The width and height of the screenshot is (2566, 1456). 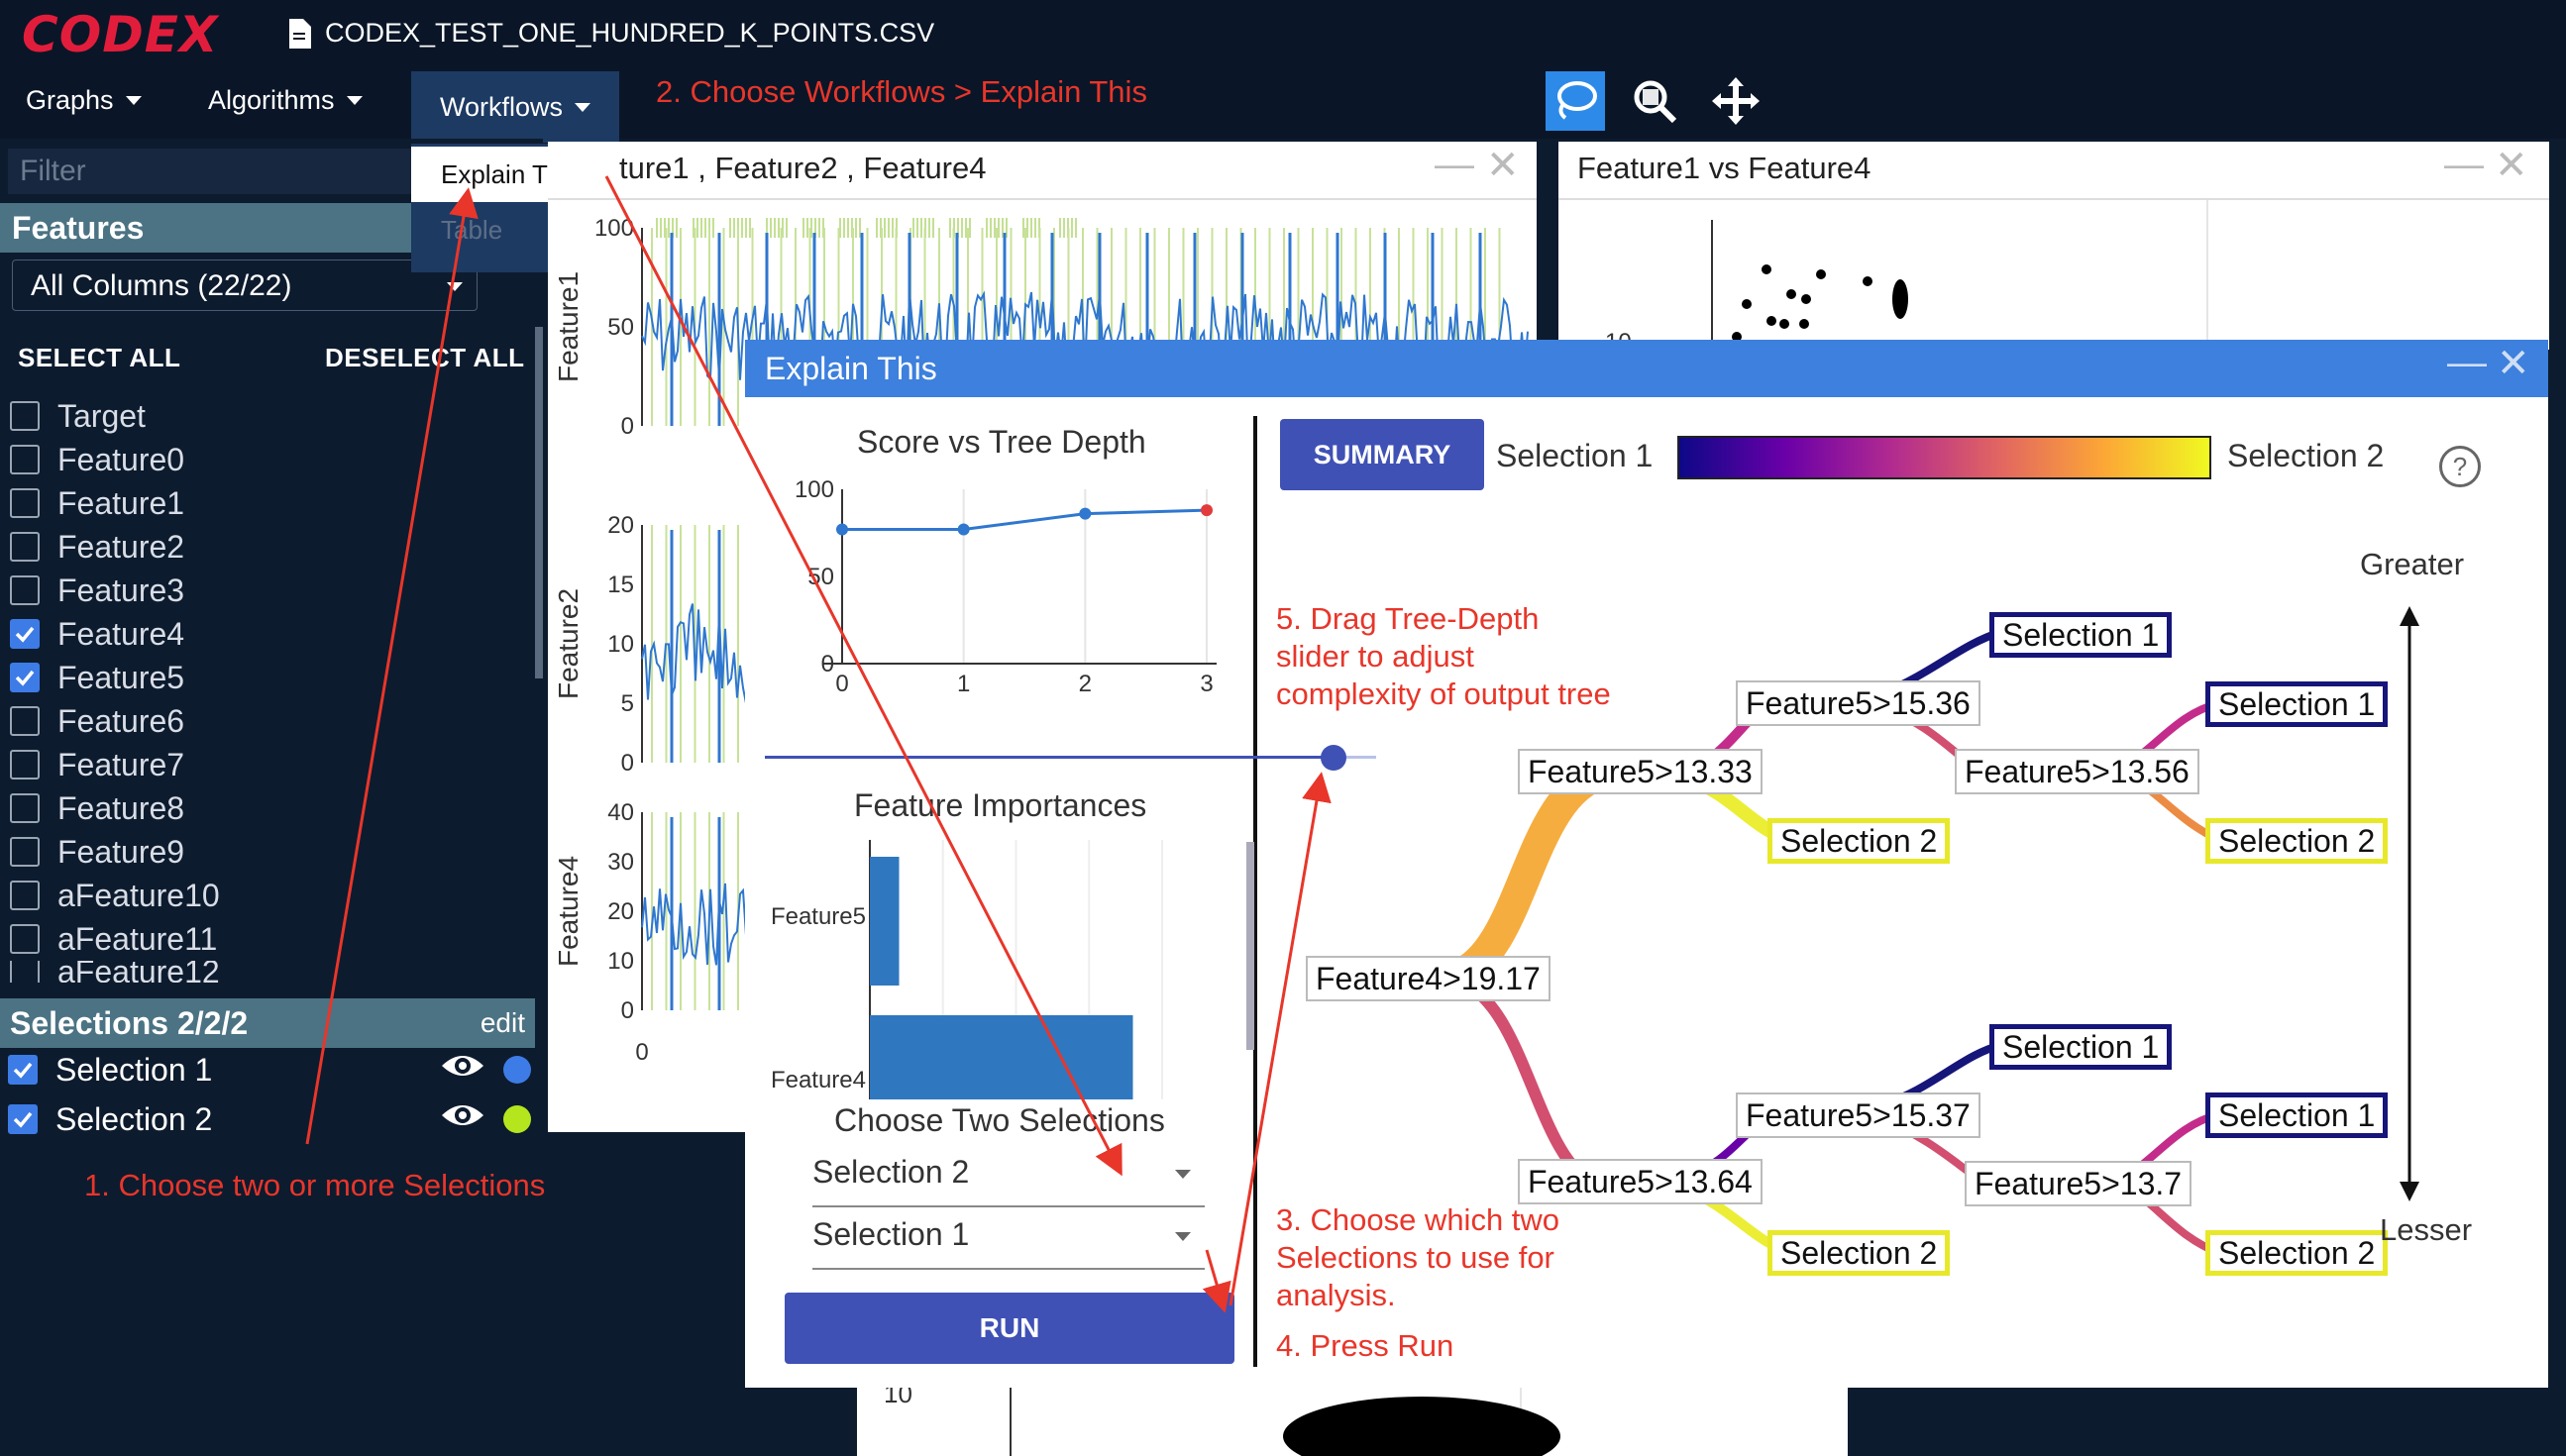 I want to click on annotation-step-2: 2. Choose Workflows > Explain This, so click(x=901, y=91).